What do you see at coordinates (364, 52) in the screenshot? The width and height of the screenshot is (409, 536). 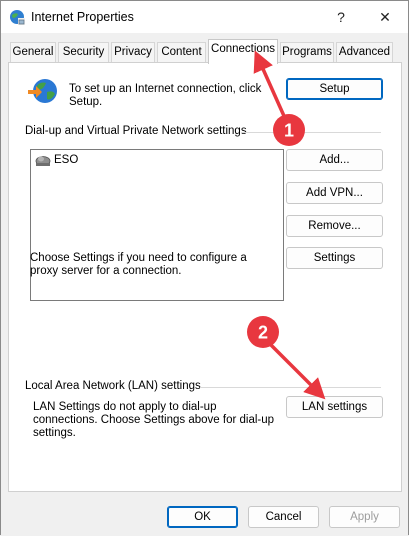 I see `tab-advanced: Advanced` at bounding box center [364, 52].